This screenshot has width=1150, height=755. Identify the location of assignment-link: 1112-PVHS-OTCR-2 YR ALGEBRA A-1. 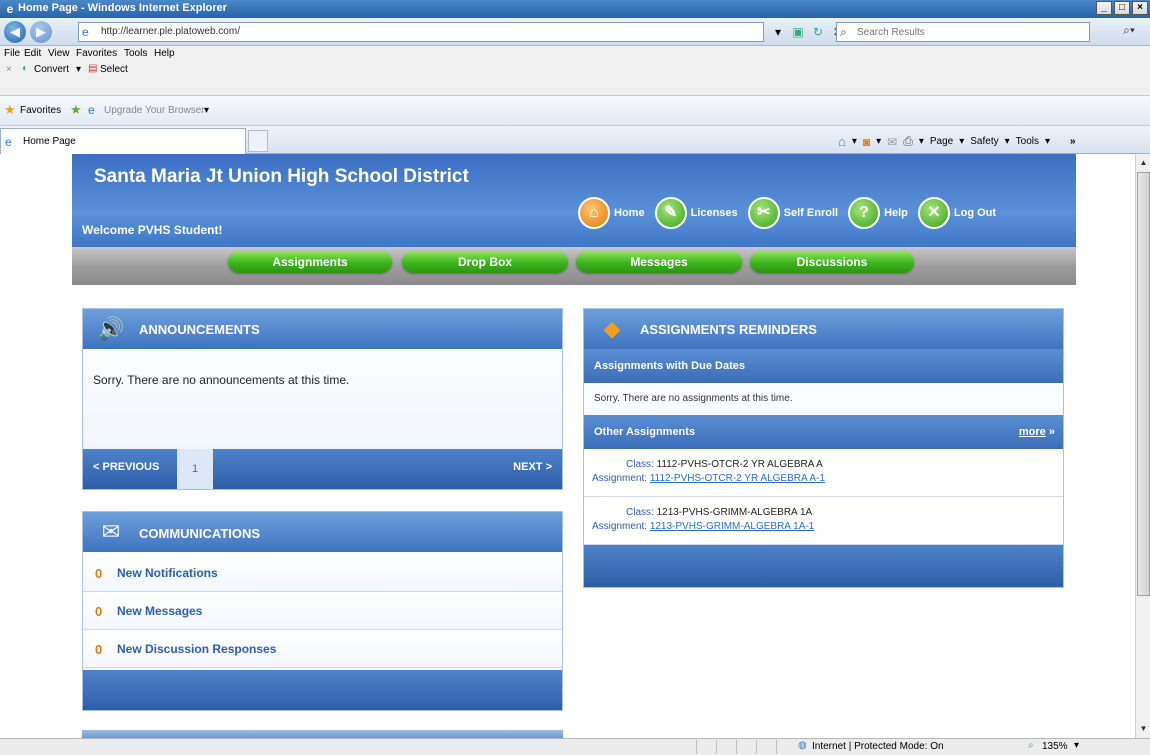
(737, 478).